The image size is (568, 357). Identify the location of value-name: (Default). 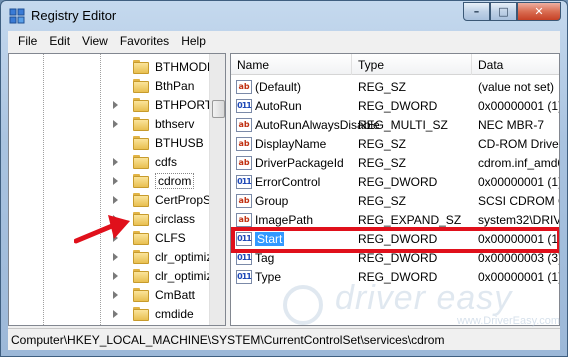
(278, 87).